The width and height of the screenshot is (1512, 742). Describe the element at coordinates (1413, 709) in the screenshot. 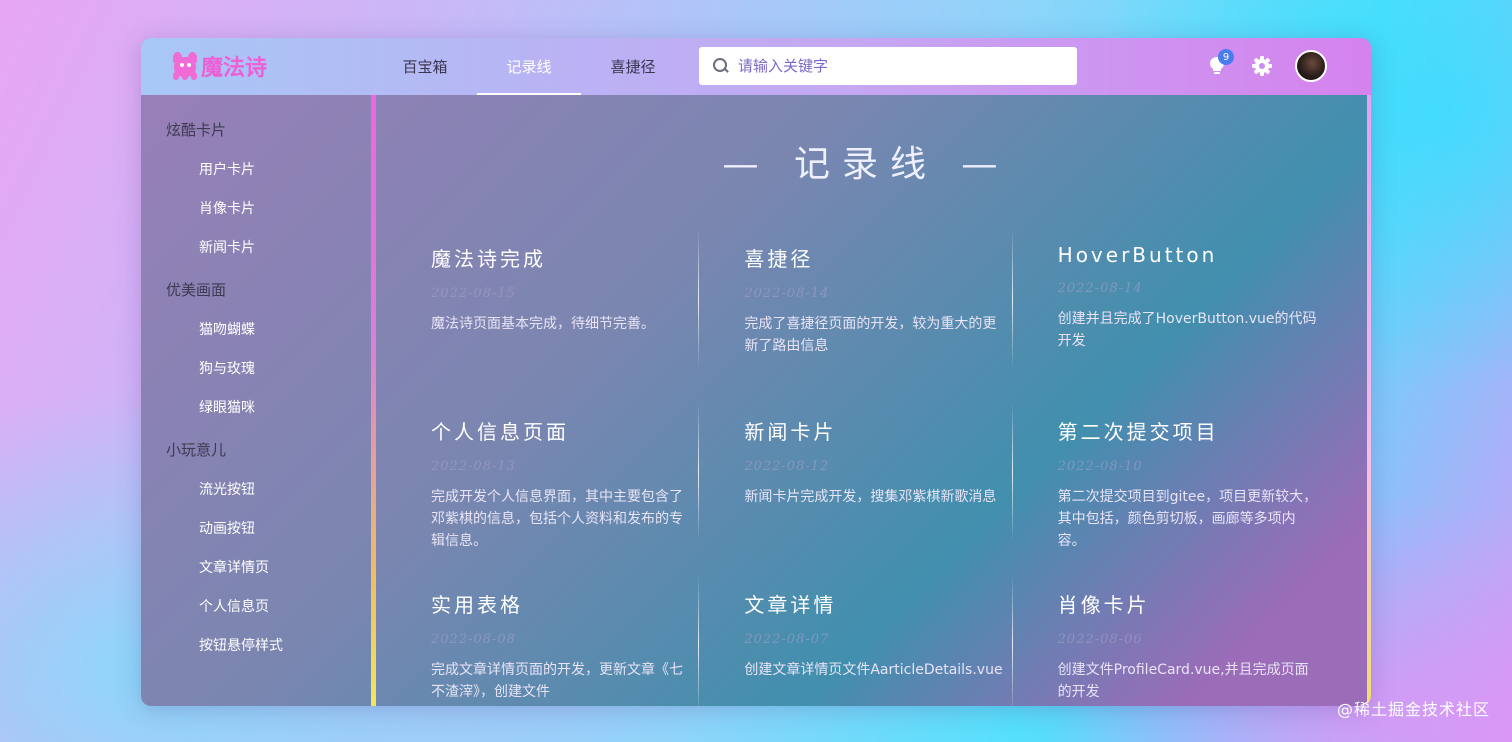

I see `watermark: @稀土掘金技术社区` at that location.